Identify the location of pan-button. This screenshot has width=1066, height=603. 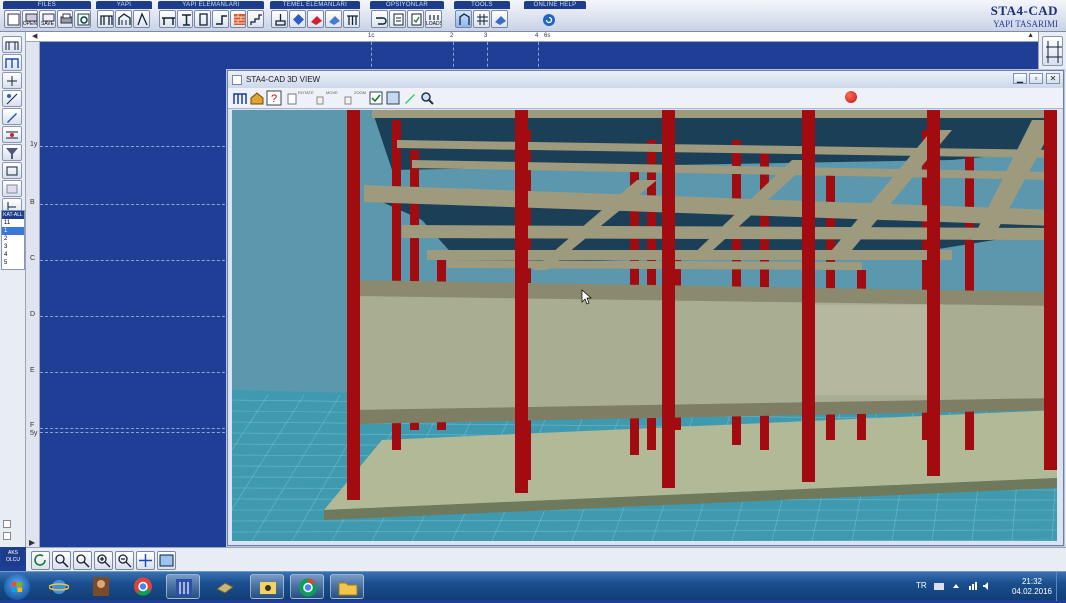
(145, 560).